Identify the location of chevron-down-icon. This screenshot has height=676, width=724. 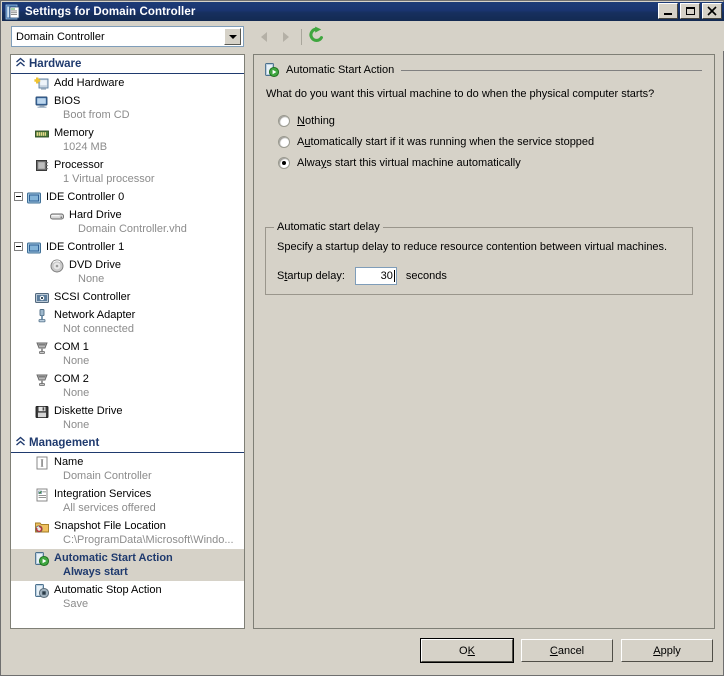
(232, 36).